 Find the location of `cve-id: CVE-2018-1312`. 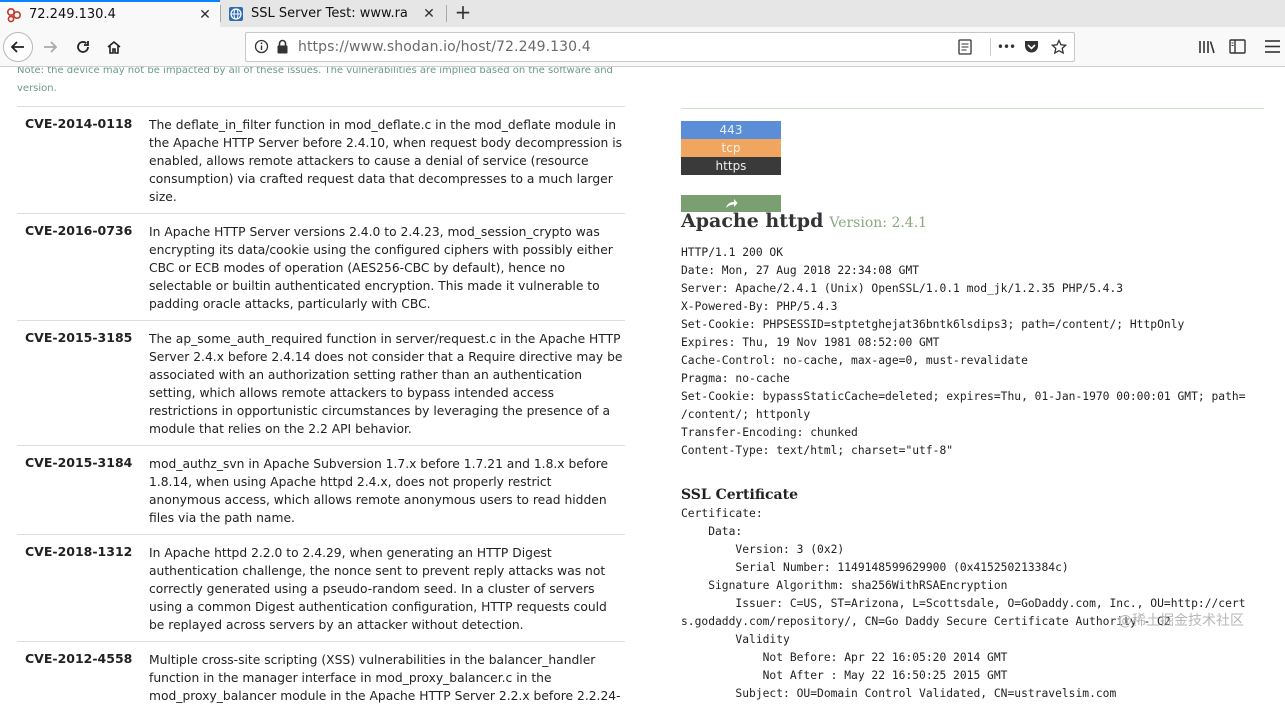

cve-id: CVE-2018-1312 is located at coordinates (83, 588).